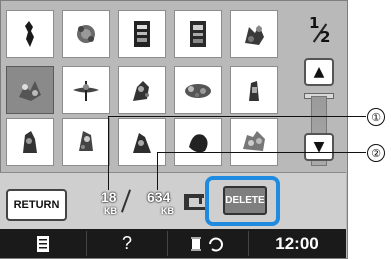 The image size is (391, 259). What do you see at coordinates (167, 211) in the screenshot?
I see `free-space-unit: KB` at bounding box center [167, 211].